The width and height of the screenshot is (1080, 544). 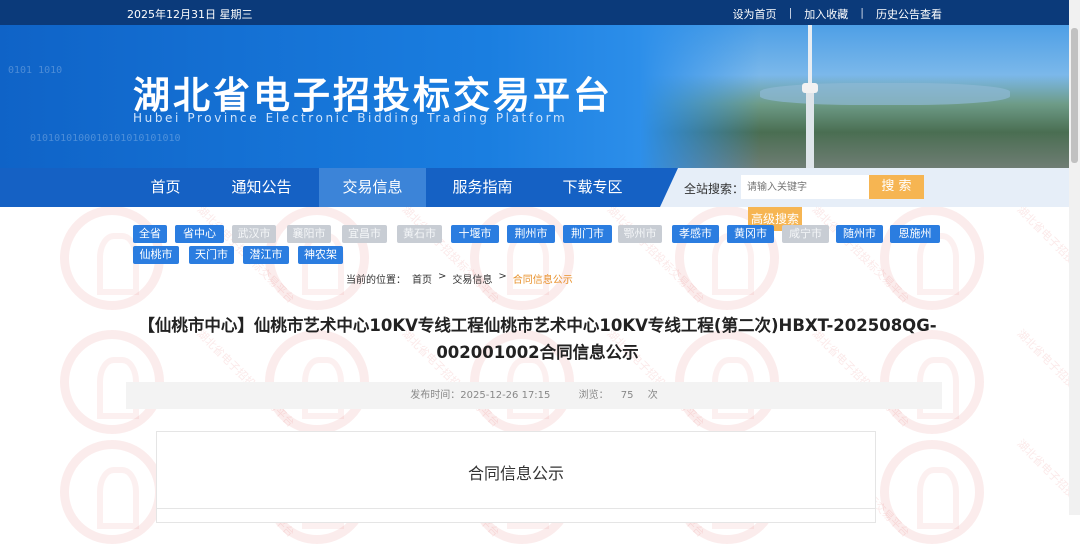 I want to click on city-button: 武汉市, so click(x=254, y=234).